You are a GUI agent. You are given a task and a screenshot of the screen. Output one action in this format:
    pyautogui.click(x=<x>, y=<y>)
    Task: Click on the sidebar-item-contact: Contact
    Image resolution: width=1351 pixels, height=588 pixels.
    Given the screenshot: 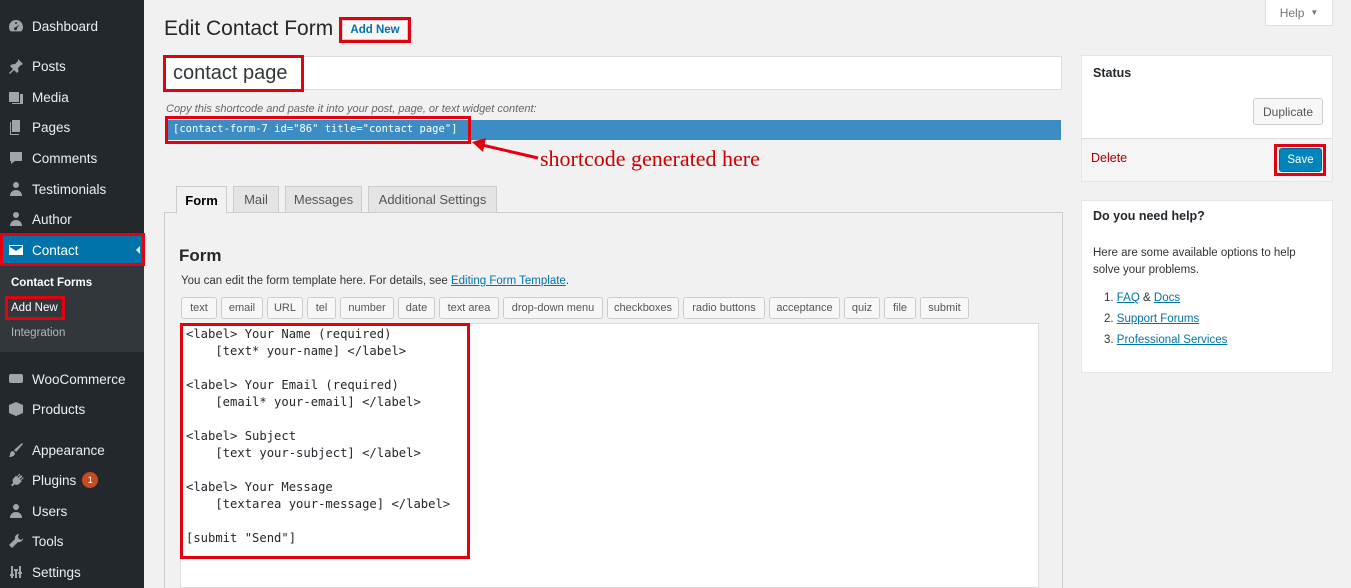 What is the action you would take?
    pyautogui.click(x=72, y=250)
    